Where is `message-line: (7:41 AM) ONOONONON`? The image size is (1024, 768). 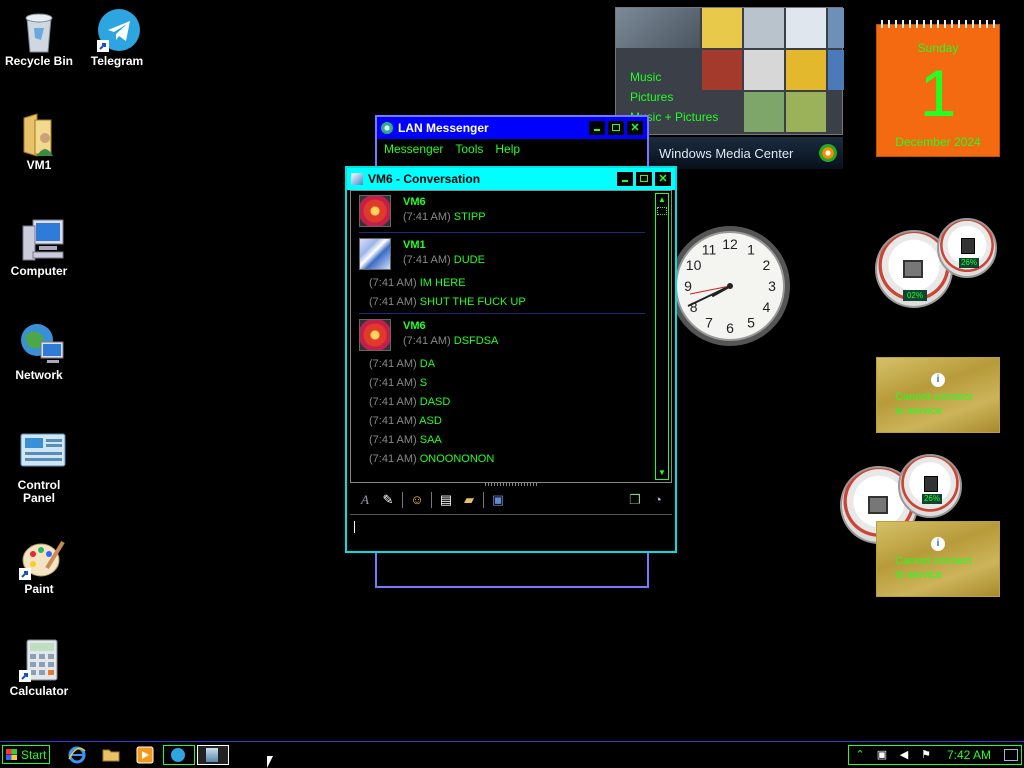 message-line: (7:41 AM) ONOONONON is located at coordinates (511, 459).